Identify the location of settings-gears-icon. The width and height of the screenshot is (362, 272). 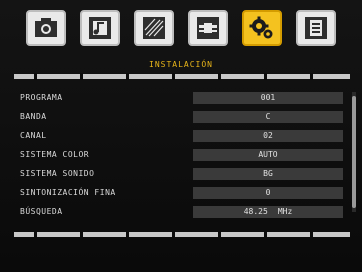
(261, 27).